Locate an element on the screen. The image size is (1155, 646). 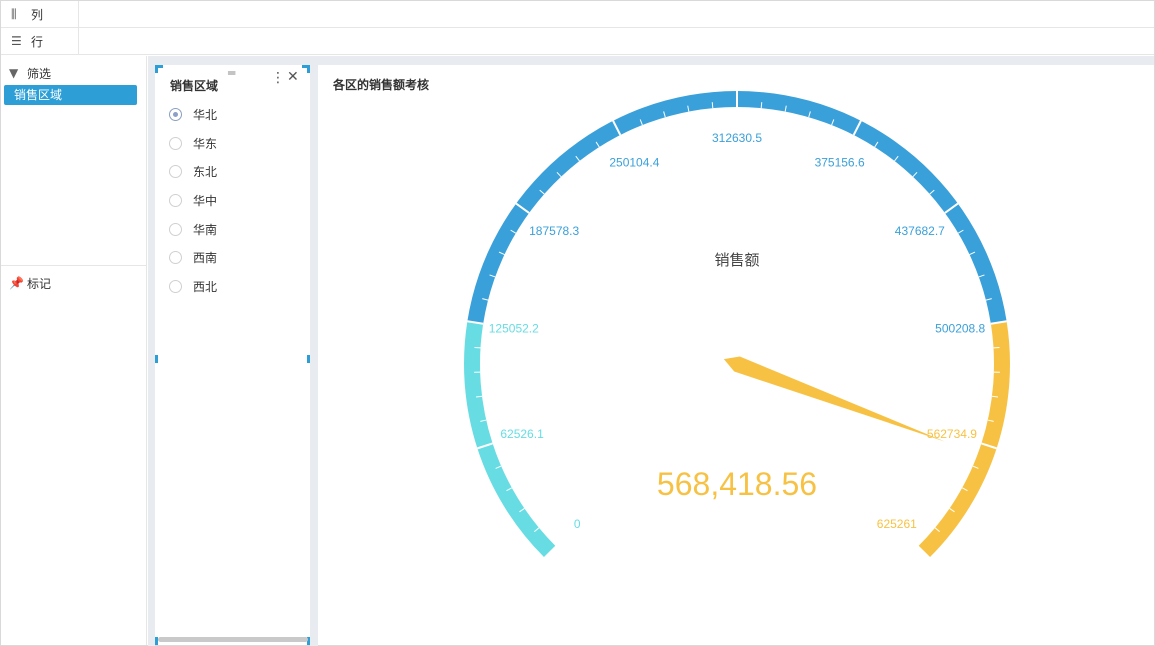
gauge-tick-label: 125052.2 is located at coordinates (514, 329).